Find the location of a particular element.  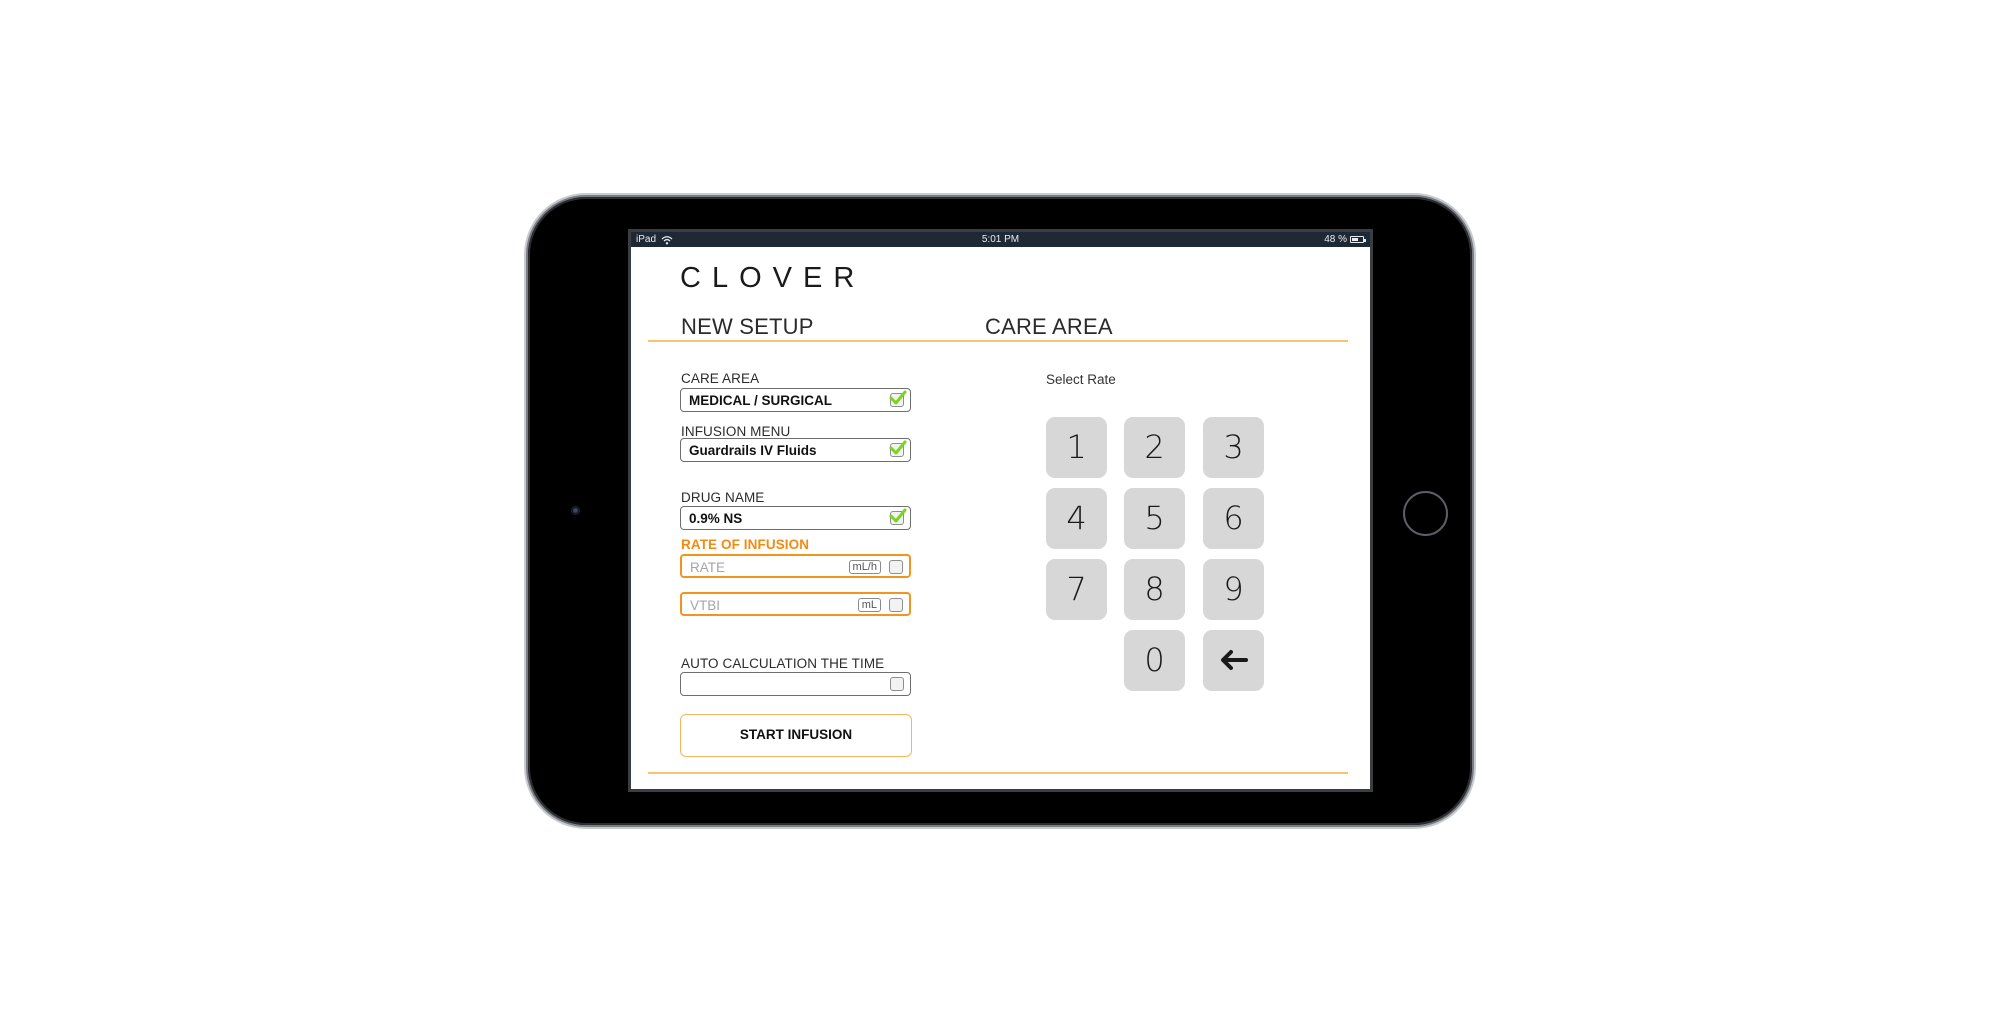

new-setup-title: NEW SETUP is located at coordinates (747, 326).